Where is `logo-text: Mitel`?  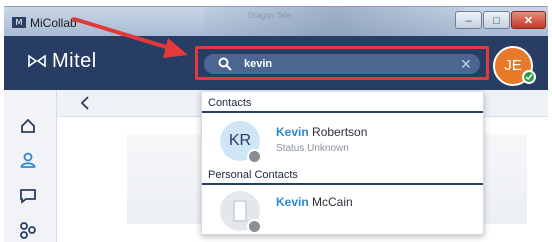
logo-text: Mitel is located at coordinates (74, 61).